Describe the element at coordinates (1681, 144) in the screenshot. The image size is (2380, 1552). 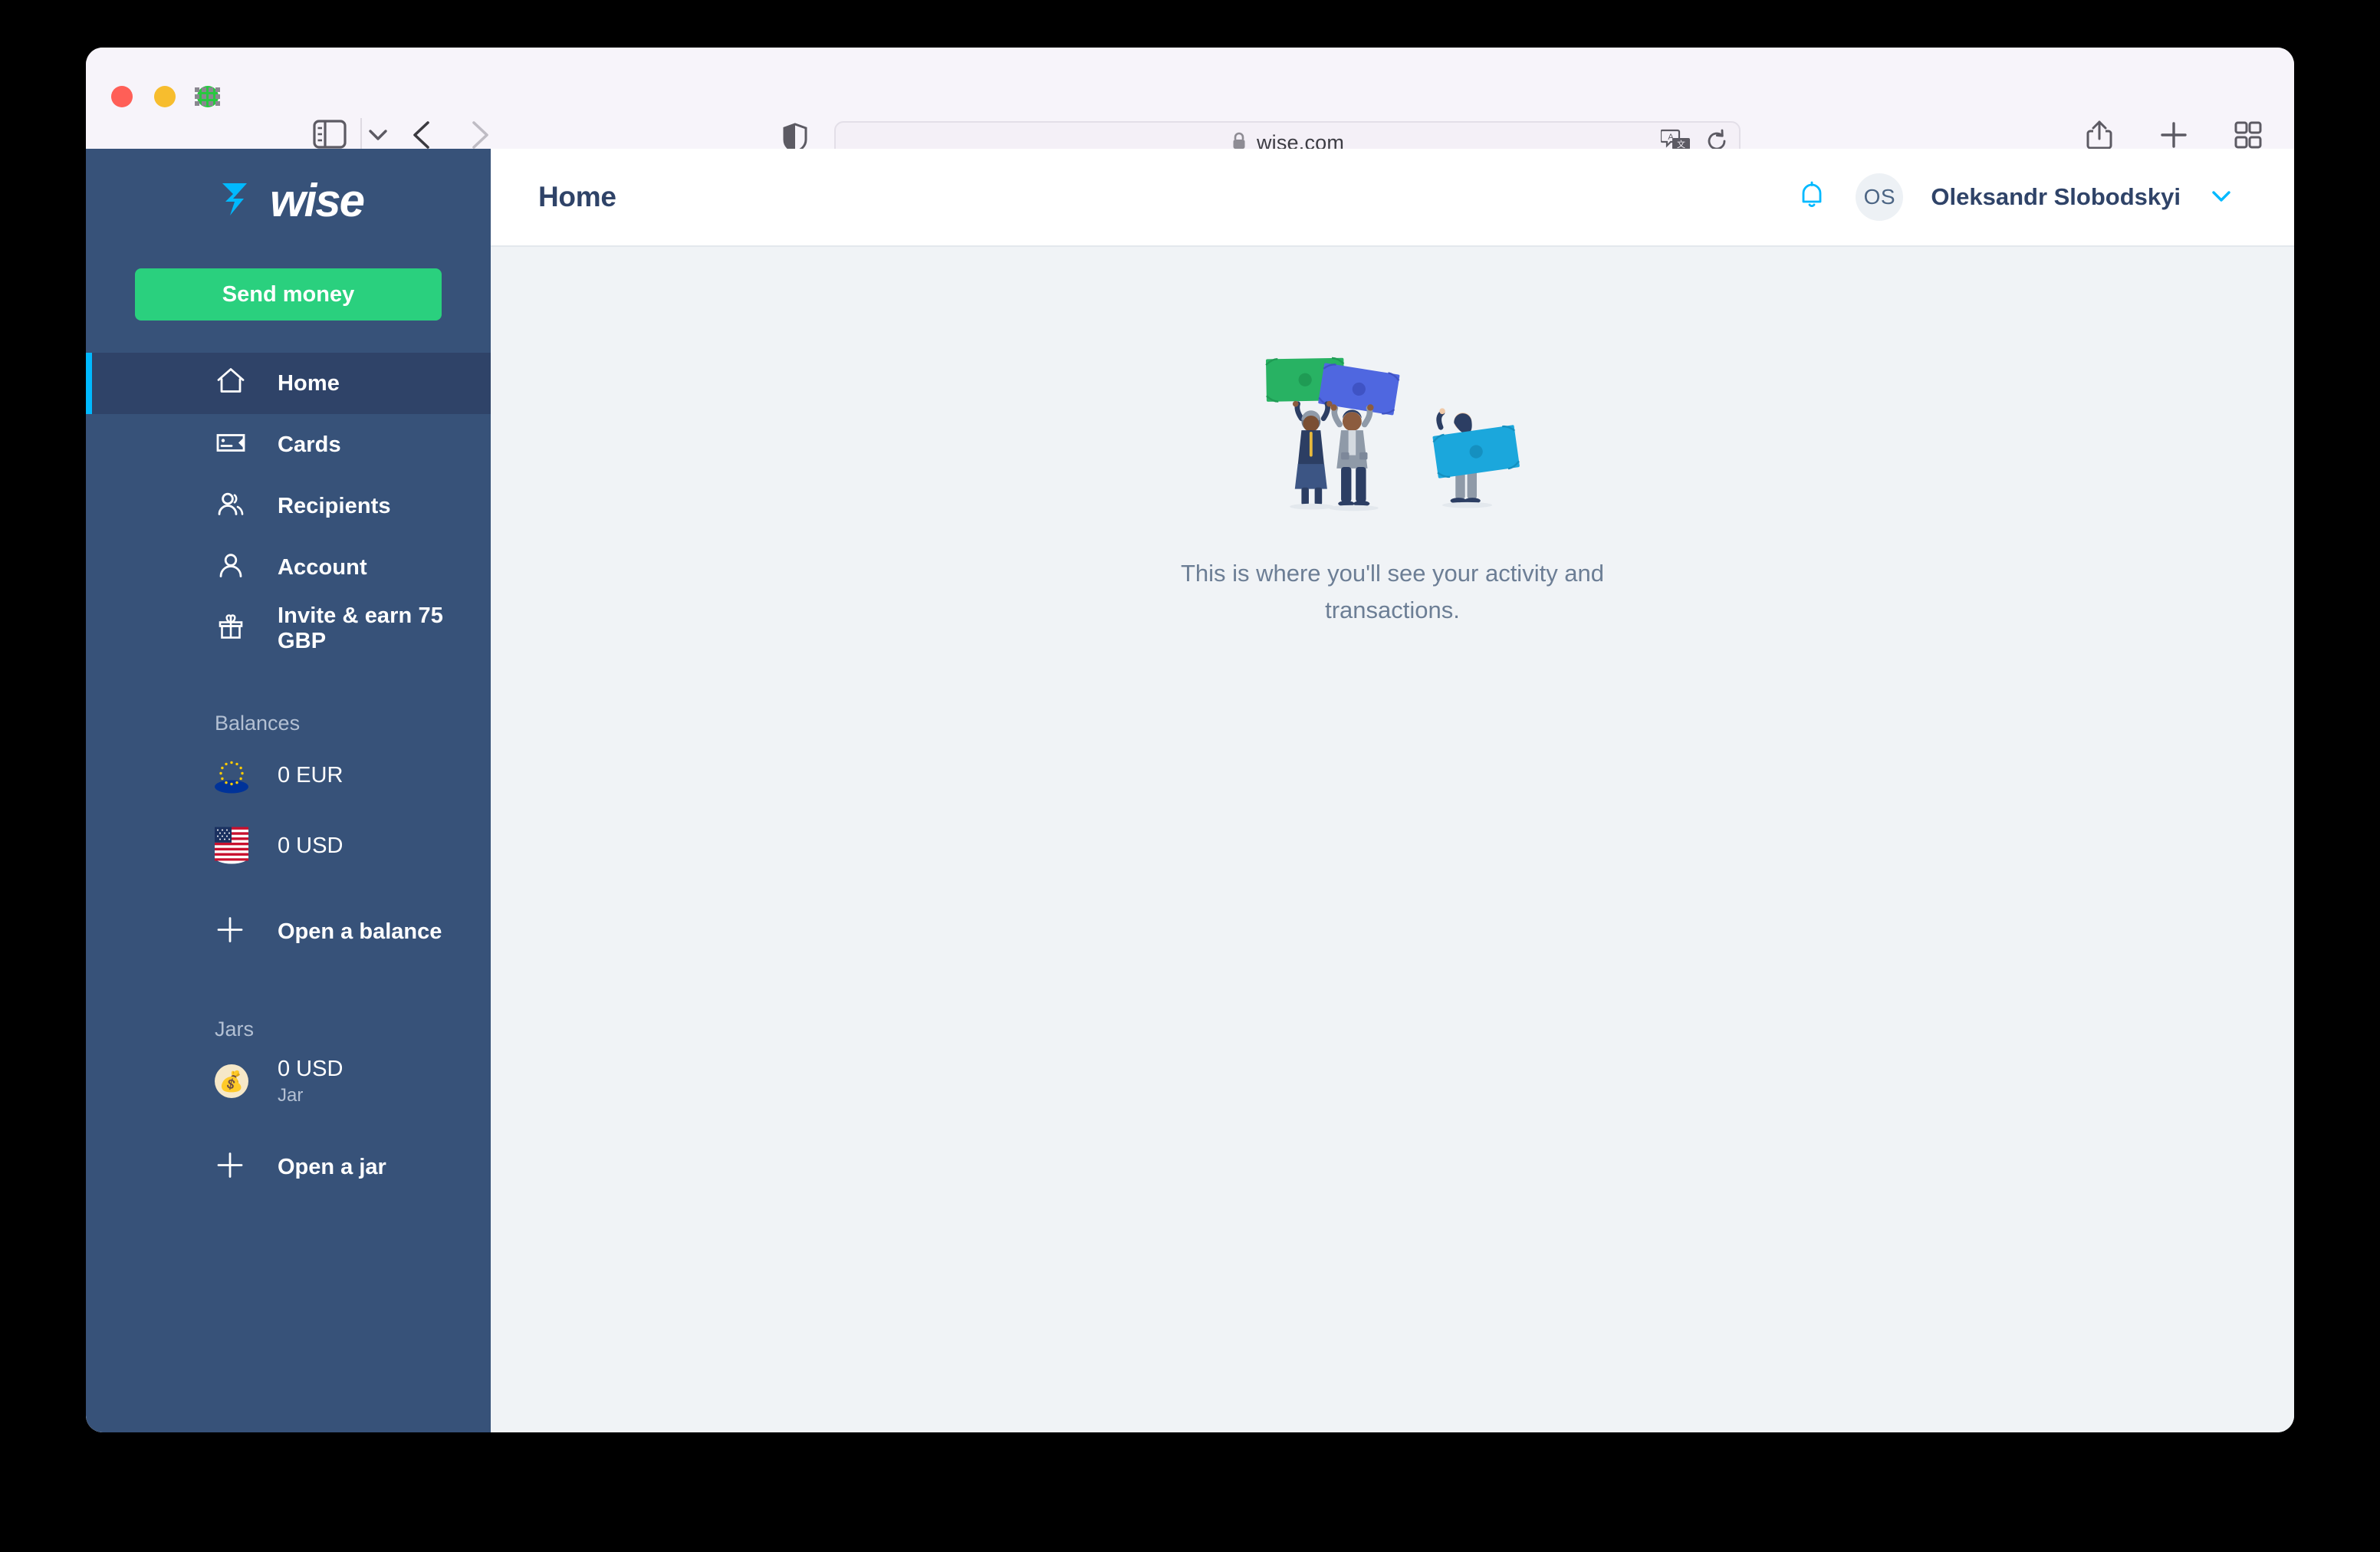
I see `svg-text: 文` at that location.